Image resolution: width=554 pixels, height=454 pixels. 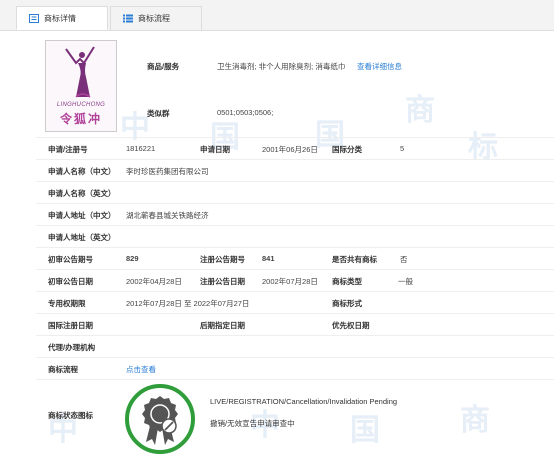 What do you see at coordinates (34, 18) in the screenshot?
I see `document-icon` at bounding box center [34, 18].